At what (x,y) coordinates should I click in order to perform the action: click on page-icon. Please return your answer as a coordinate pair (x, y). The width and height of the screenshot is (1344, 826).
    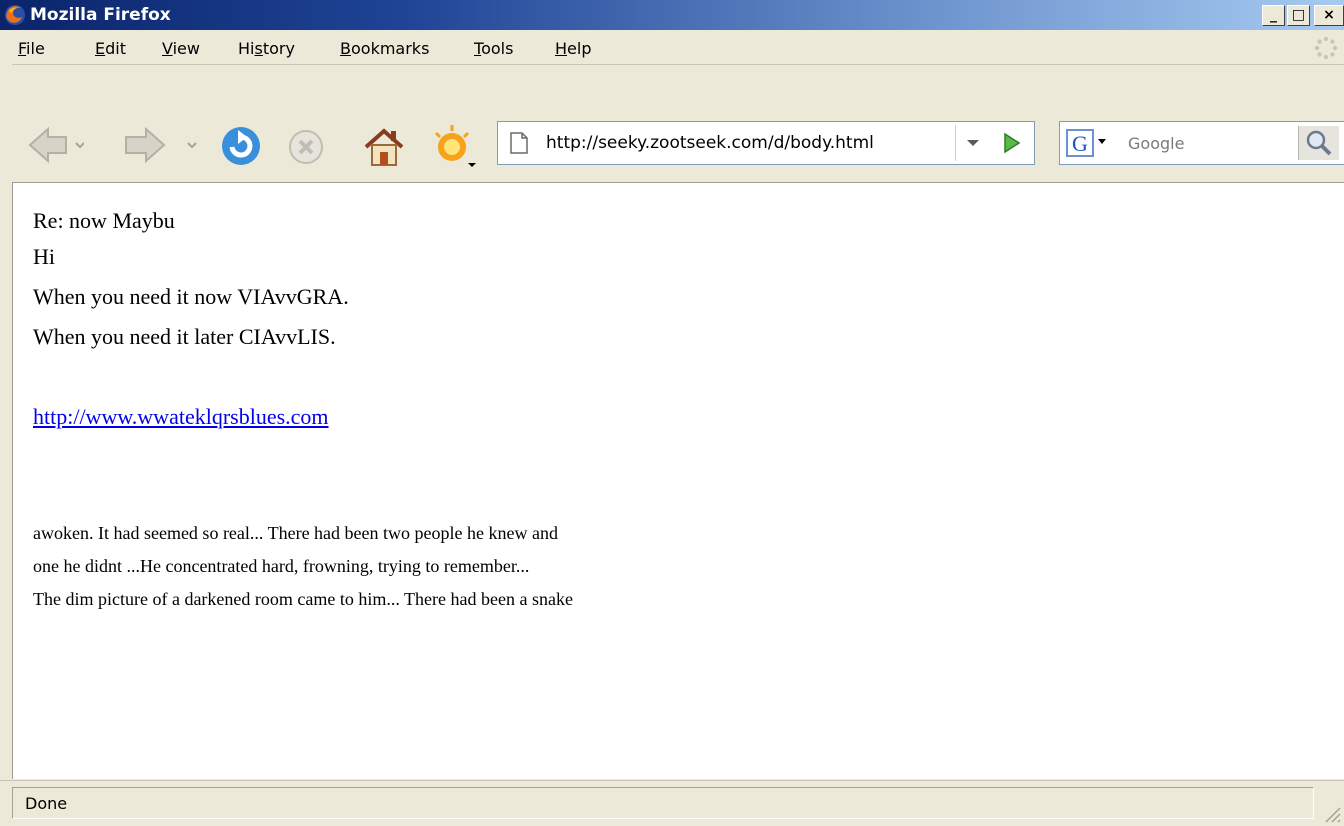
    Looking at the image, I should click on (519, 143).